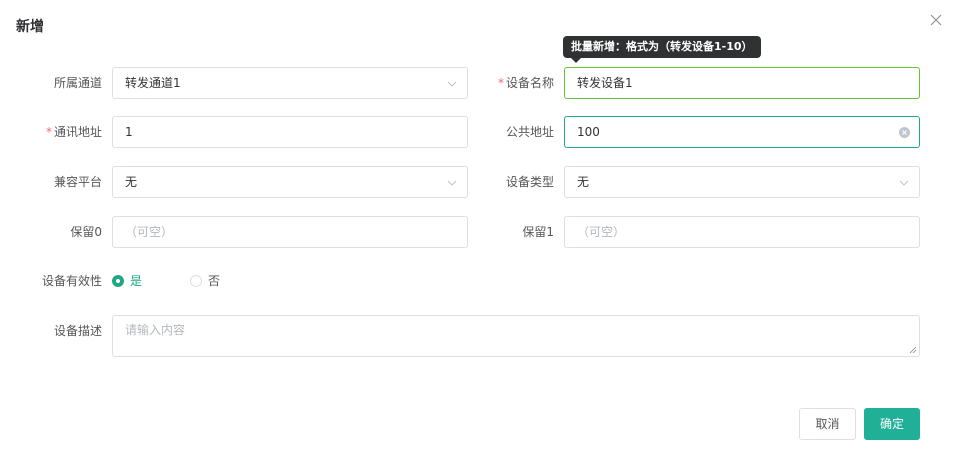  What do you see at coordinates (77, 83) in the screenshot?
I see `channel-label: 所属通道` at bounding box center [77, 83].